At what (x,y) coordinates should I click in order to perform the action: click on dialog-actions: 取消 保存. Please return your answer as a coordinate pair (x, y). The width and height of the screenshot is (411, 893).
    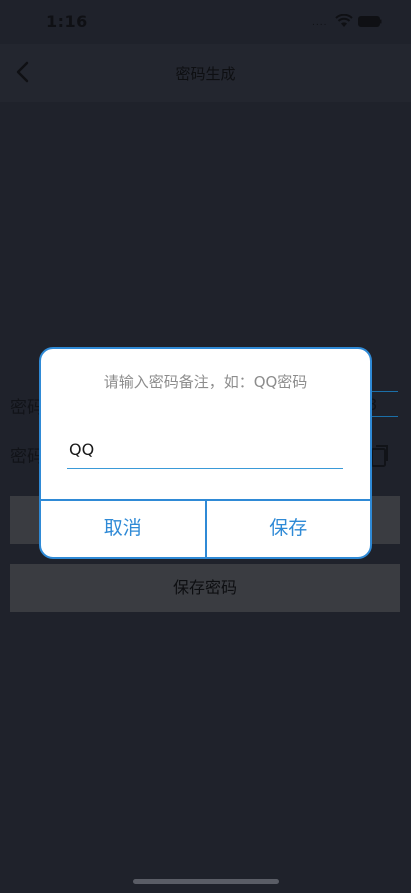
    Looking at the image, I should click on (205, 528).